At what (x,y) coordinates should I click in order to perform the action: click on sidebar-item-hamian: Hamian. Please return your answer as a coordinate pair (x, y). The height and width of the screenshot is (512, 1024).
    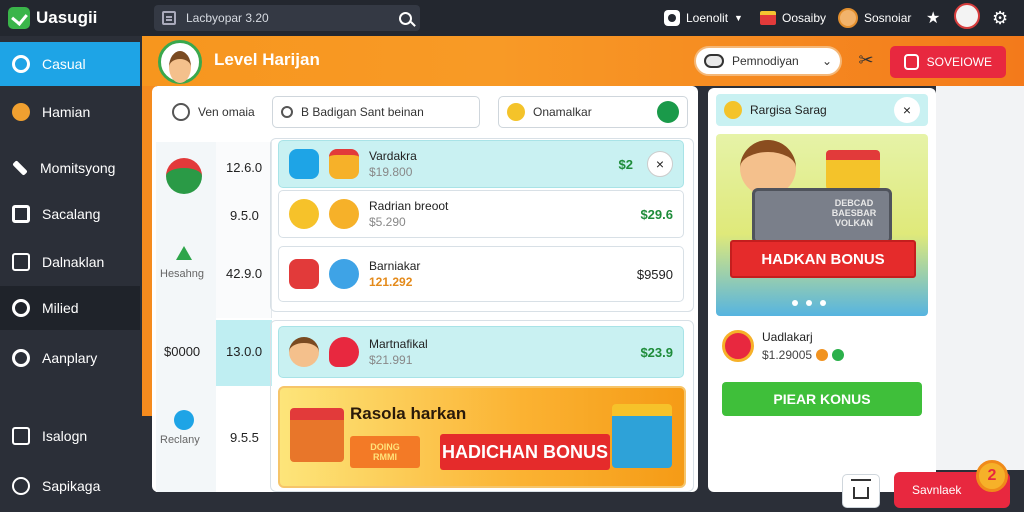
    Looking at the image, I should click on (70, 112).